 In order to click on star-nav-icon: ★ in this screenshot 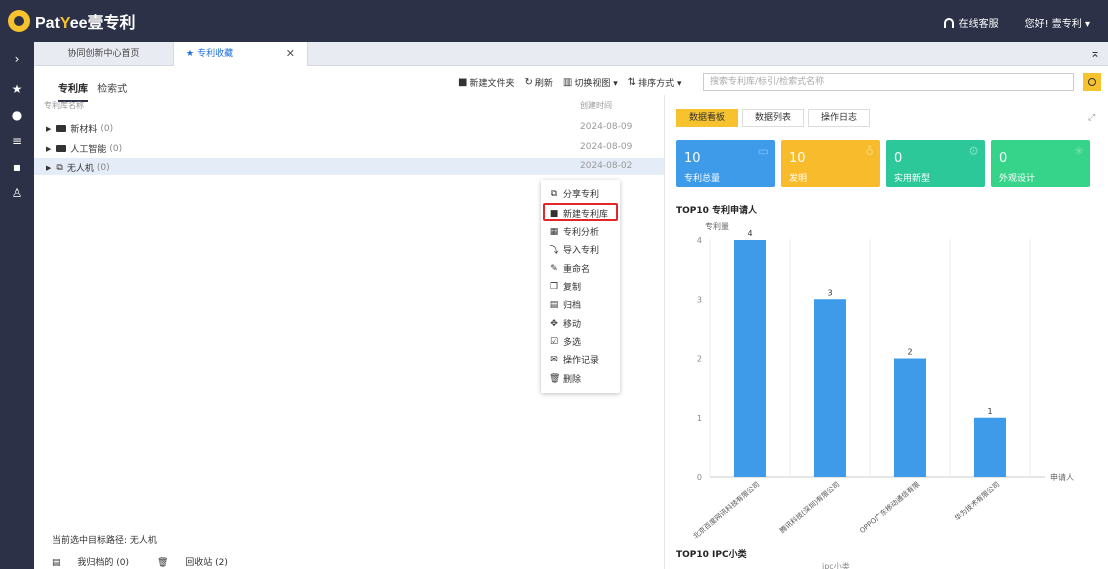, I will do `click(17, 89)`.